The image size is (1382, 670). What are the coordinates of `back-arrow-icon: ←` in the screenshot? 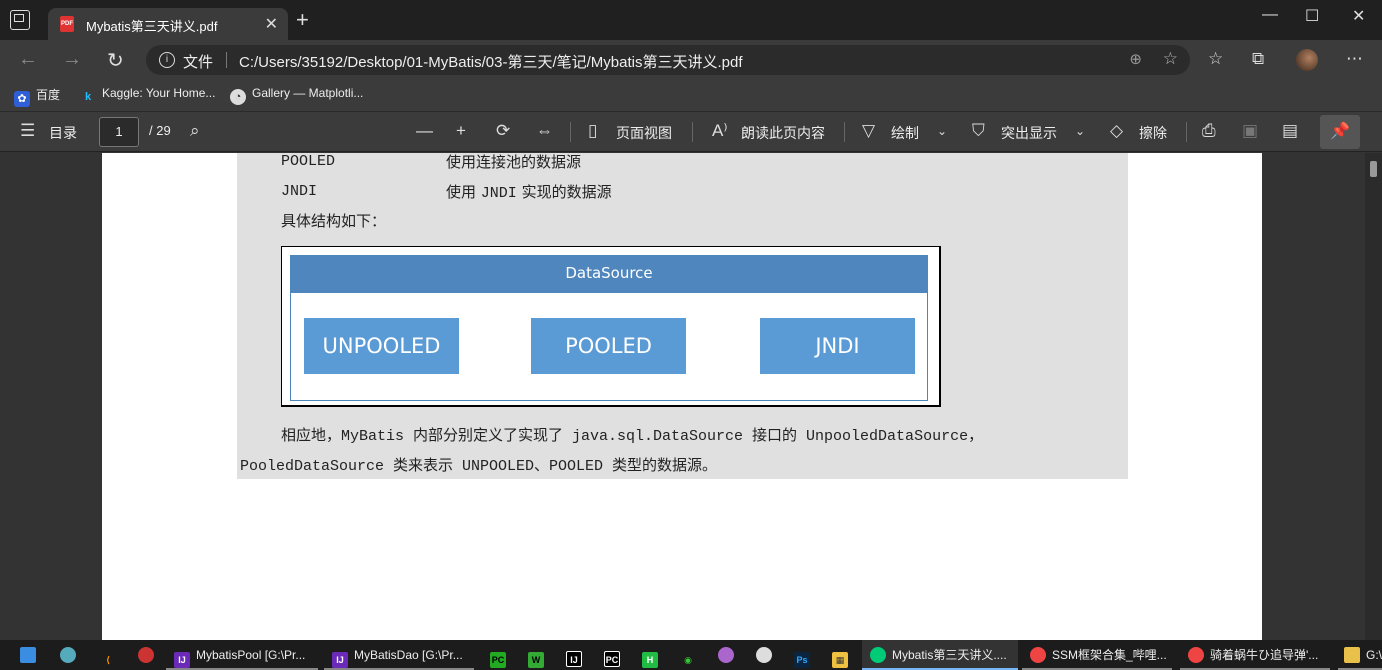 It's located at (28, 59).